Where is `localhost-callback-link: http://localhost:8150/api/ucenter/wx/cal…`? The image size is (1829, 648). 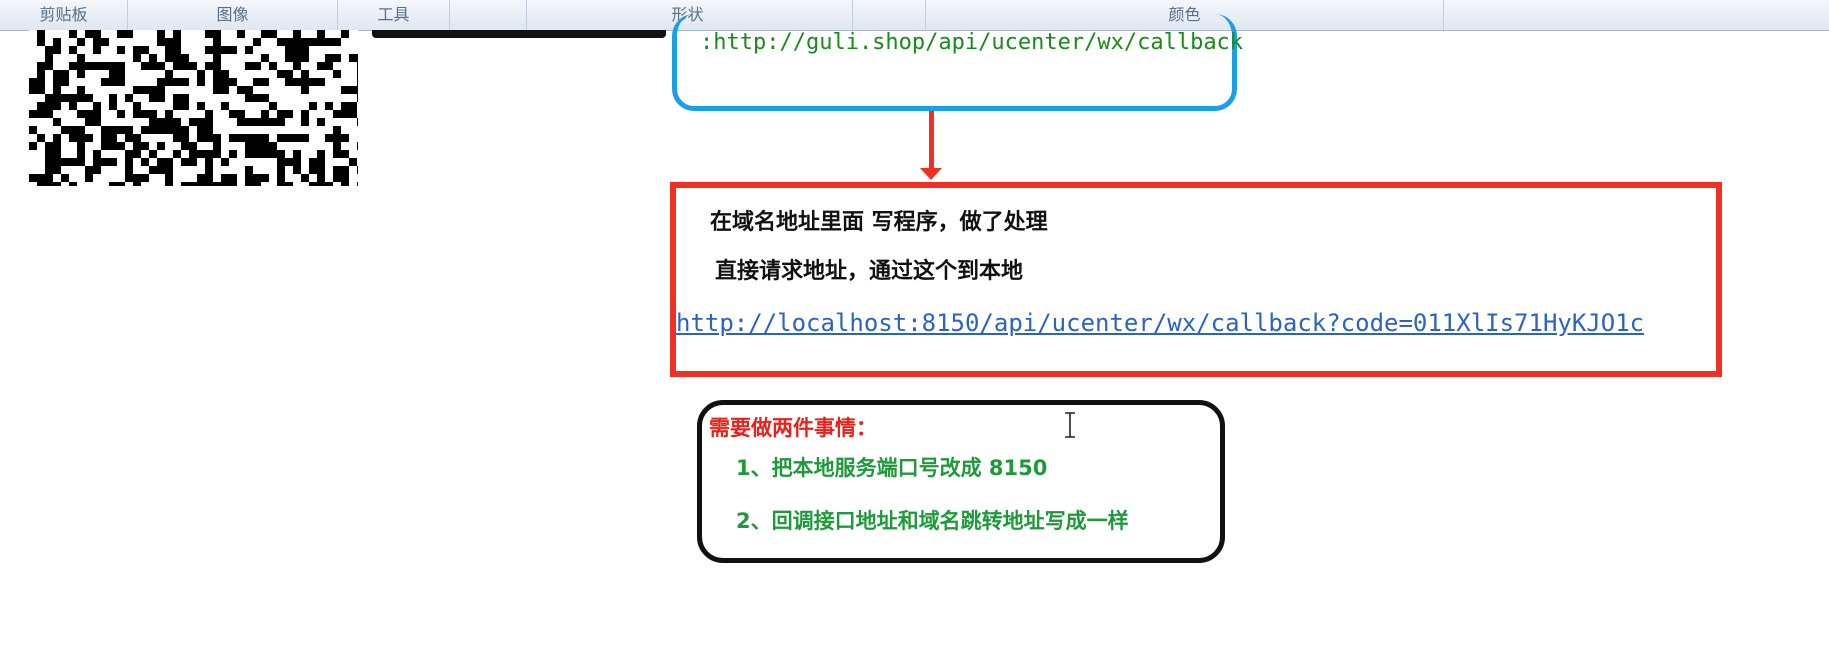
localhost-callback-link: http://localhost:8150/api/ucenter/wx/cal… is located at coordinates (1190, 323).